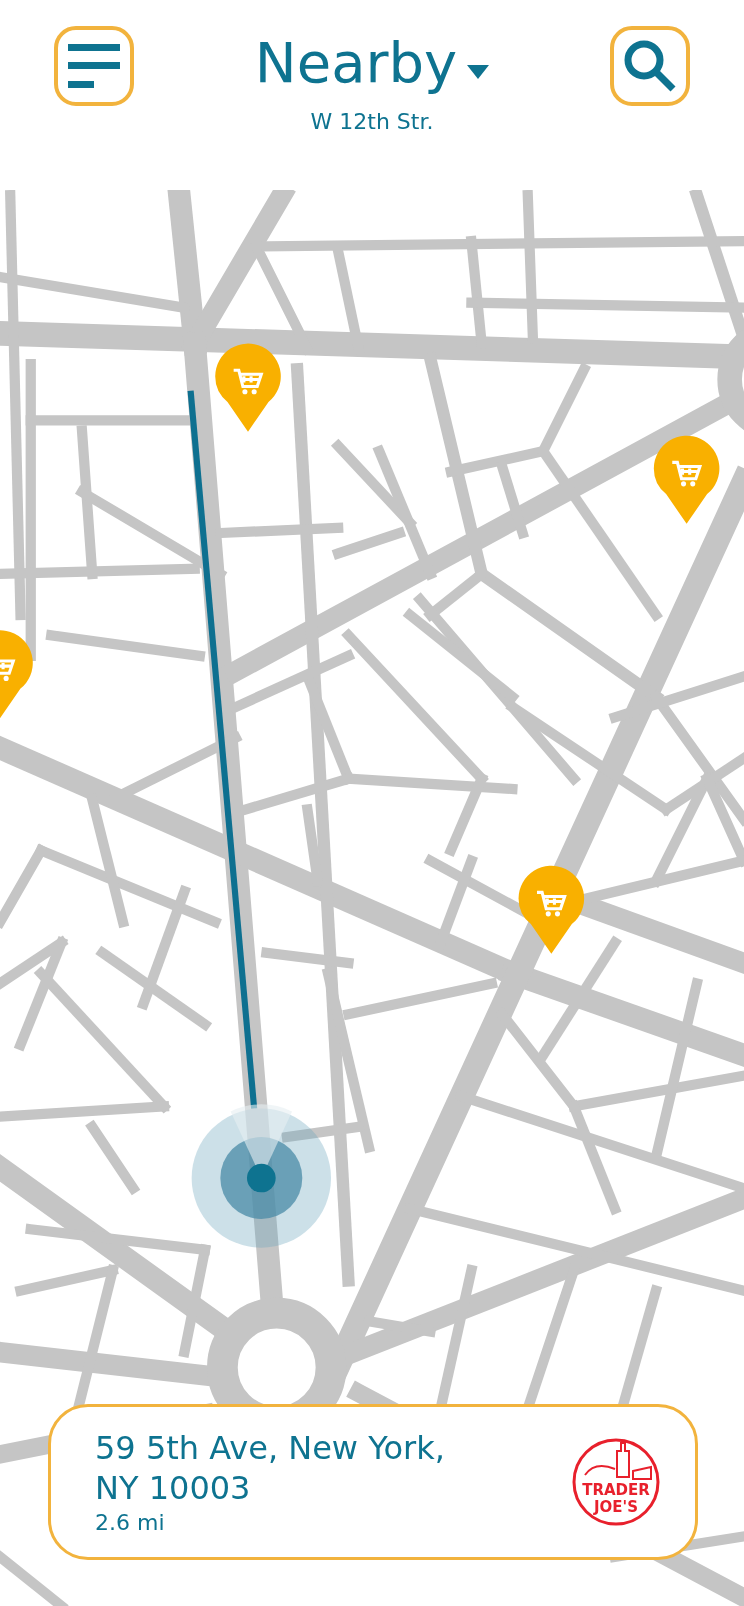 This screenshot has height=1606, width=744. I want to click on location-marker, so click(261, 1176).